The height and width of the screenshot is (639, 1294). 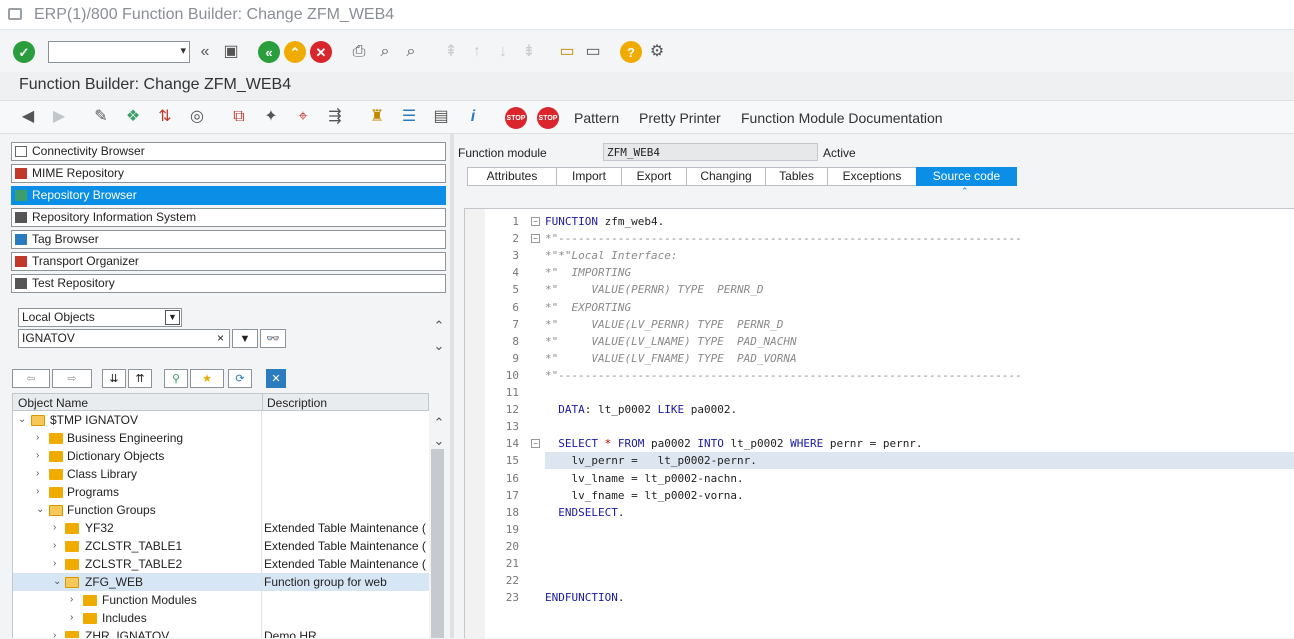 What do you see at coordinates (359, 52) in the screenshot?
I see `print-icon: ⎙` at bounding box center [359, 52].